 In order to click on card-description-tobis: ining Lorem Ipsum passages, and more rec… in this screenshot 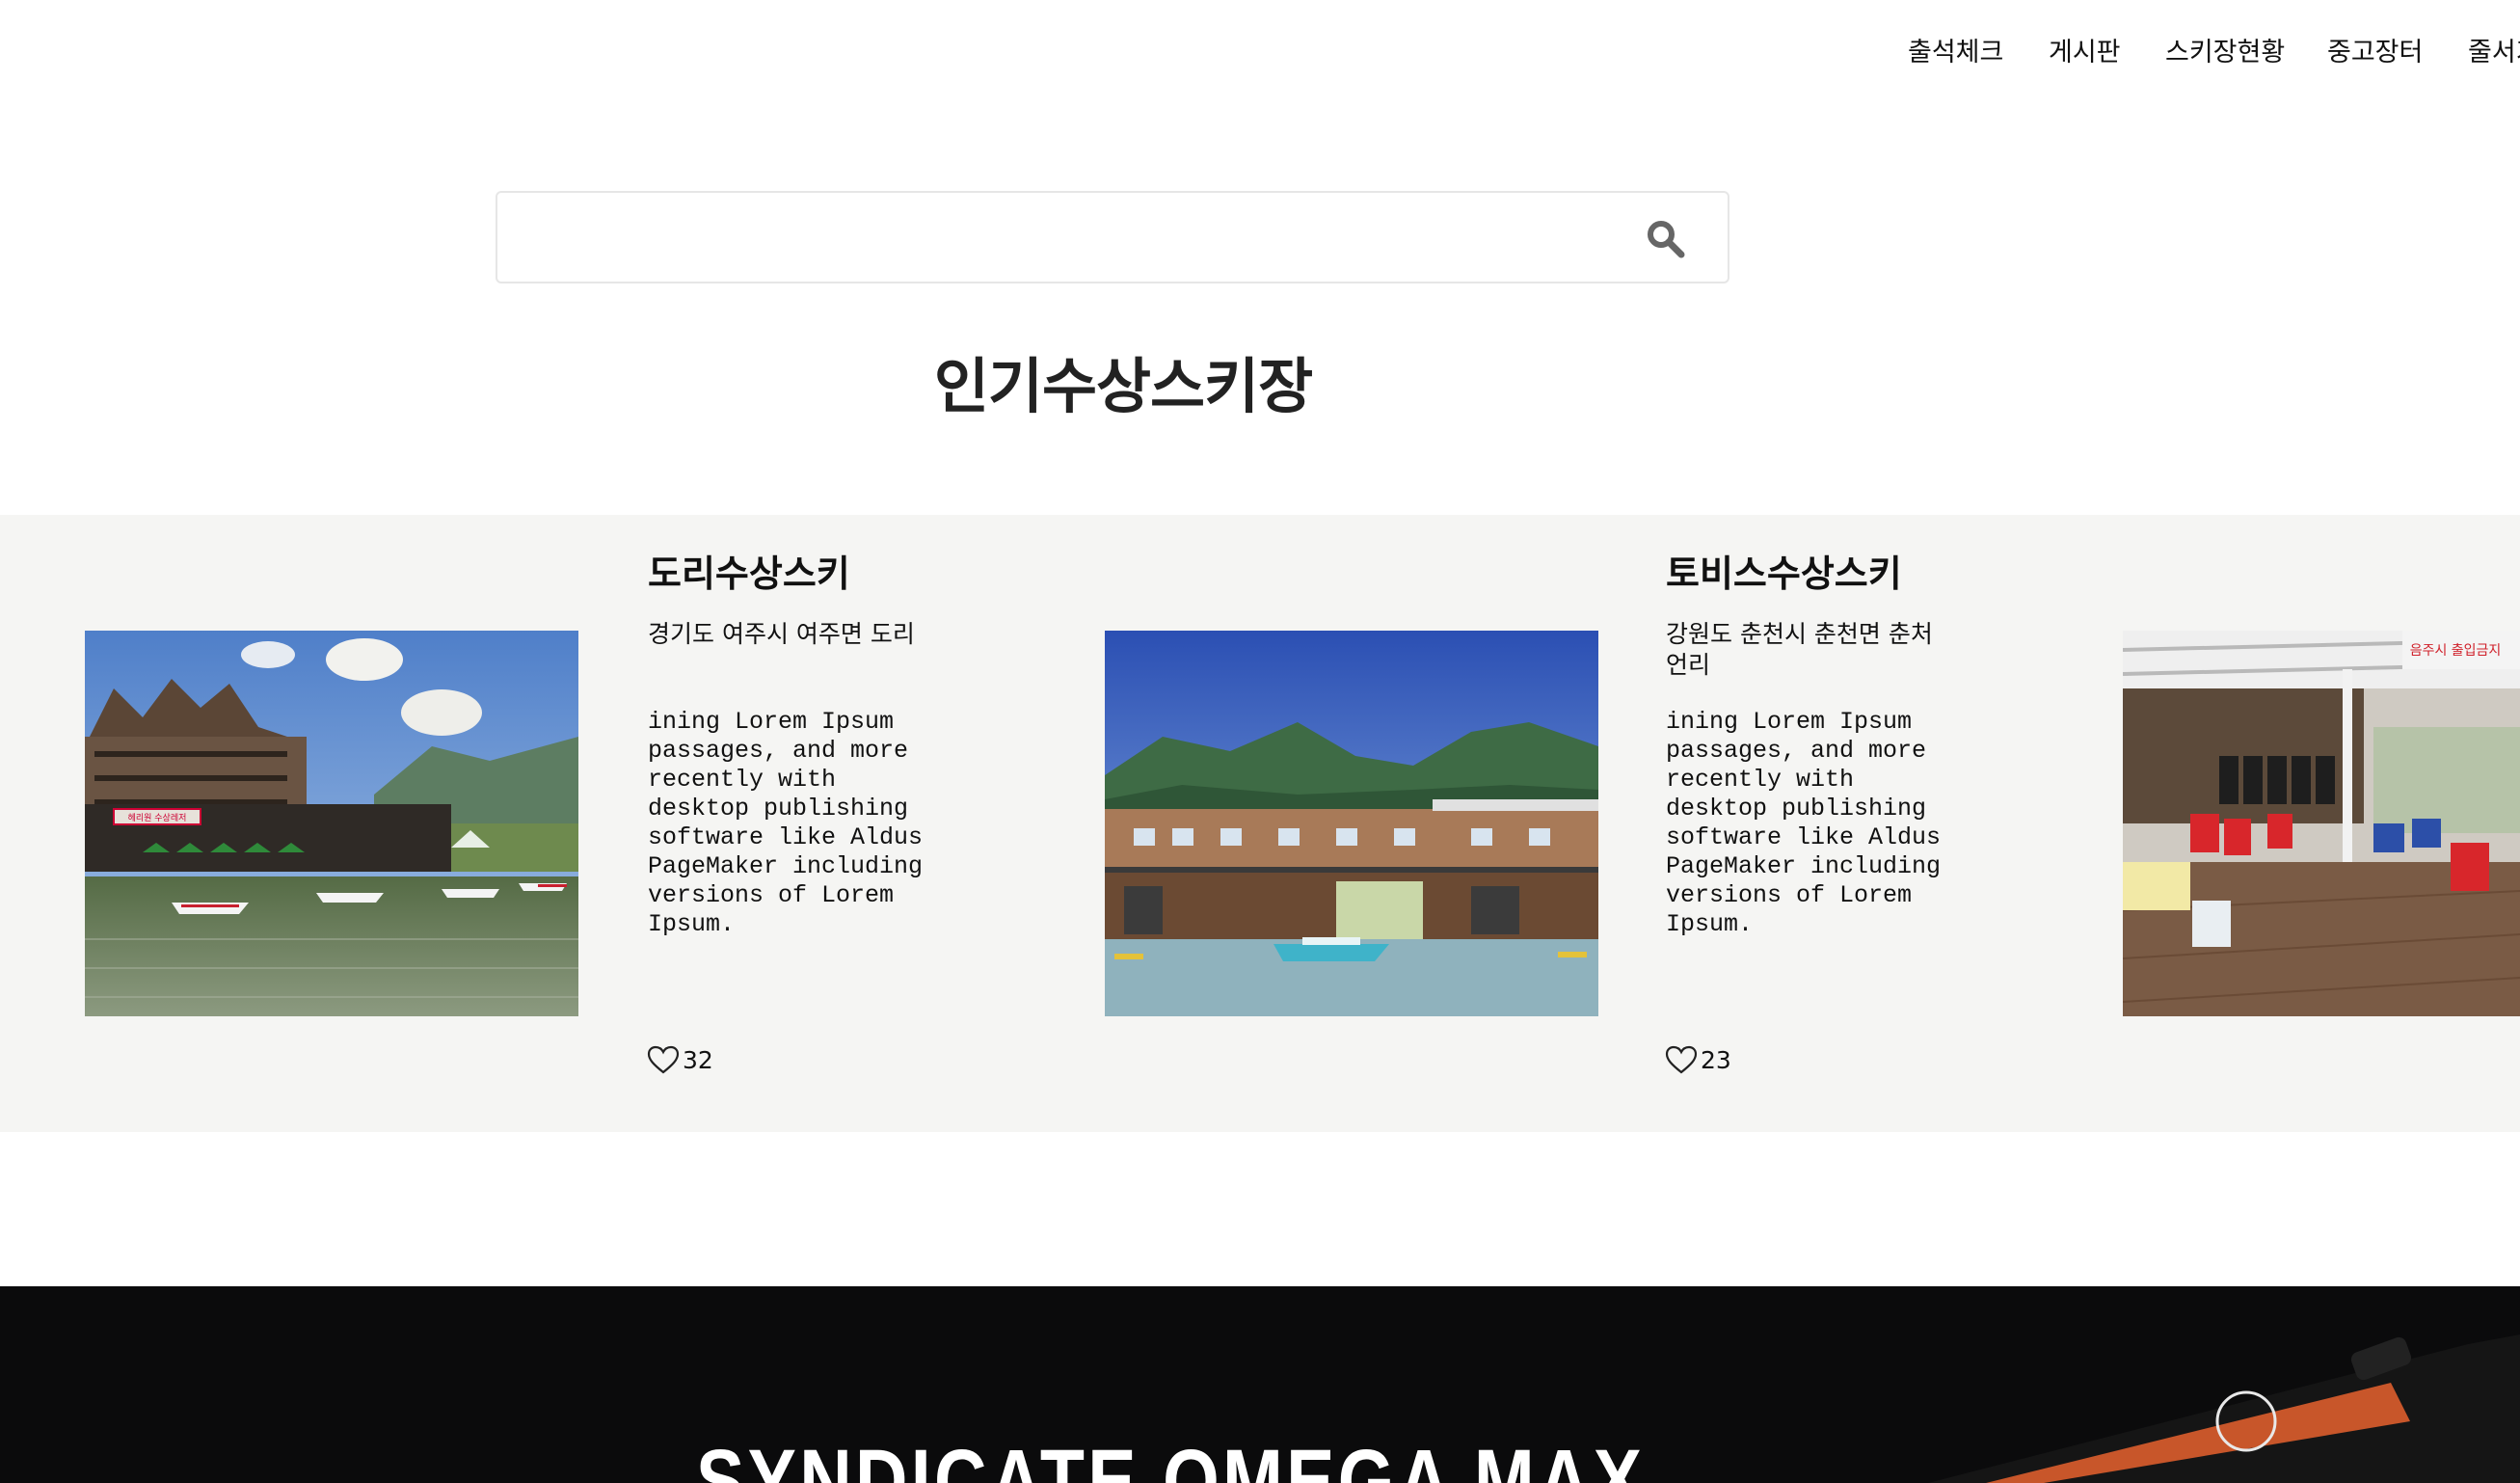, I will do `click(1804, 823)`.